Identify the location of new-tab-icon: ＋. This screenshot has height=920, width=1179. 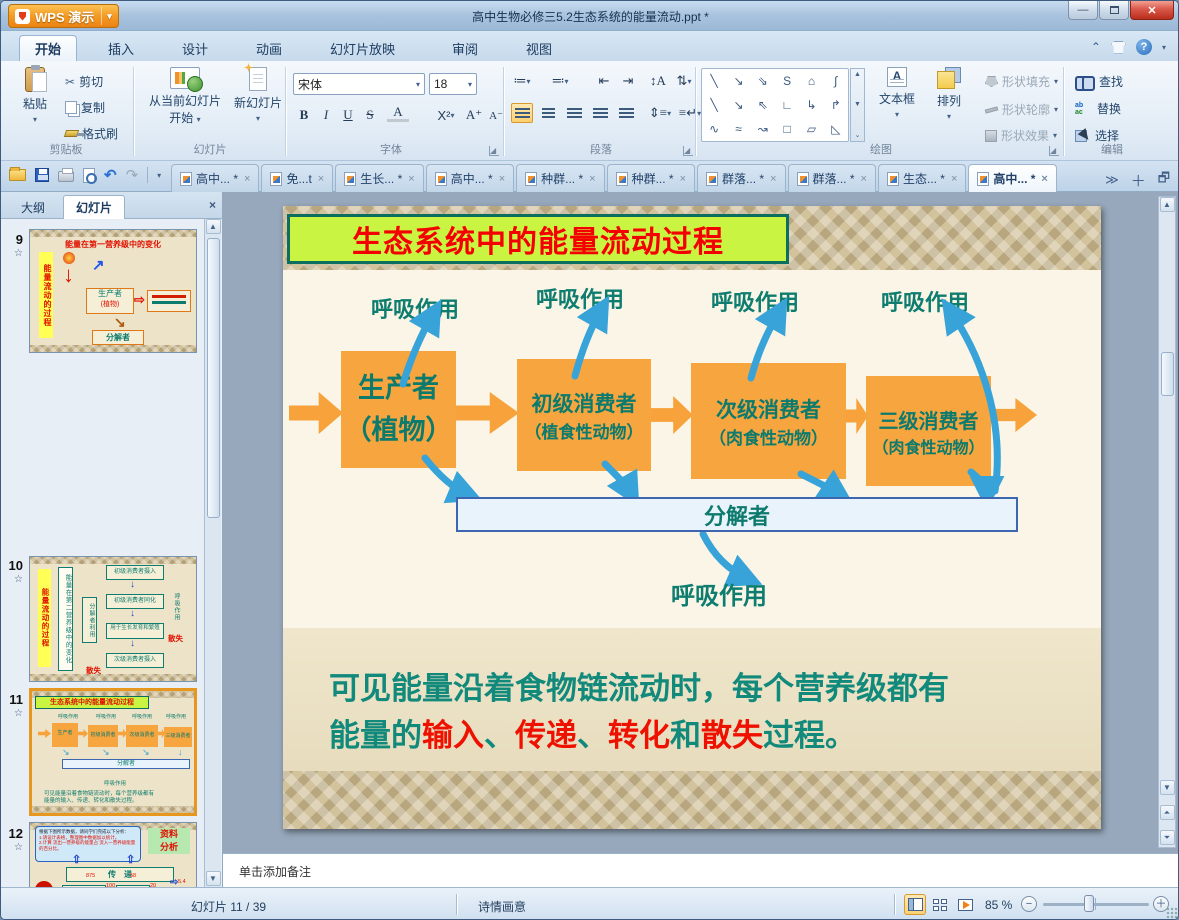
(1138, 180).